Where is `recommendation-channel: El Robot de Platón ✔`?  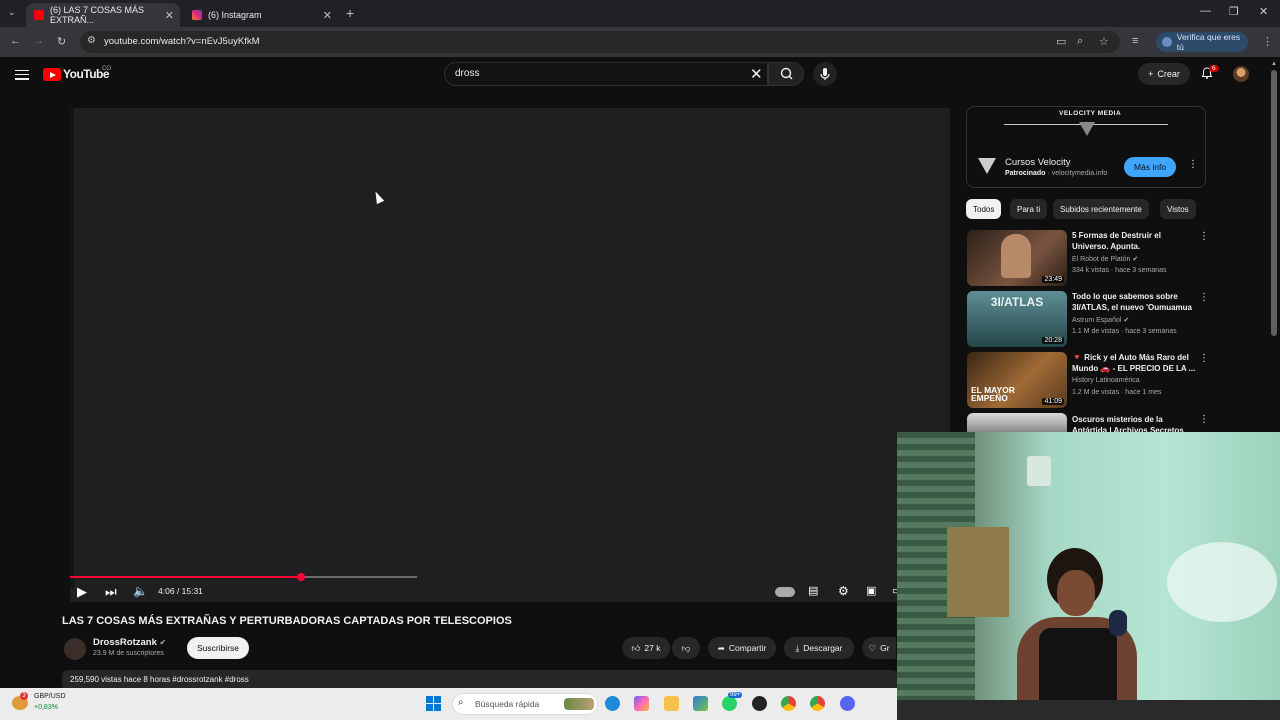 recommendation-channel: El Robot de Platón ✔ is located at coordinates (1105, 259).